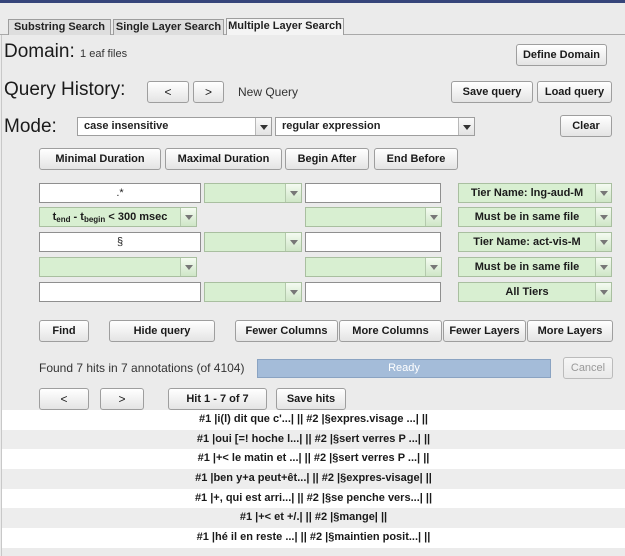 Image resolution: width=625 pixels, height=556 pixels. What do you see at coordinates (122, 399) in the screenshot?
I see `results-next-button: >` at bounding box center [122, 399].